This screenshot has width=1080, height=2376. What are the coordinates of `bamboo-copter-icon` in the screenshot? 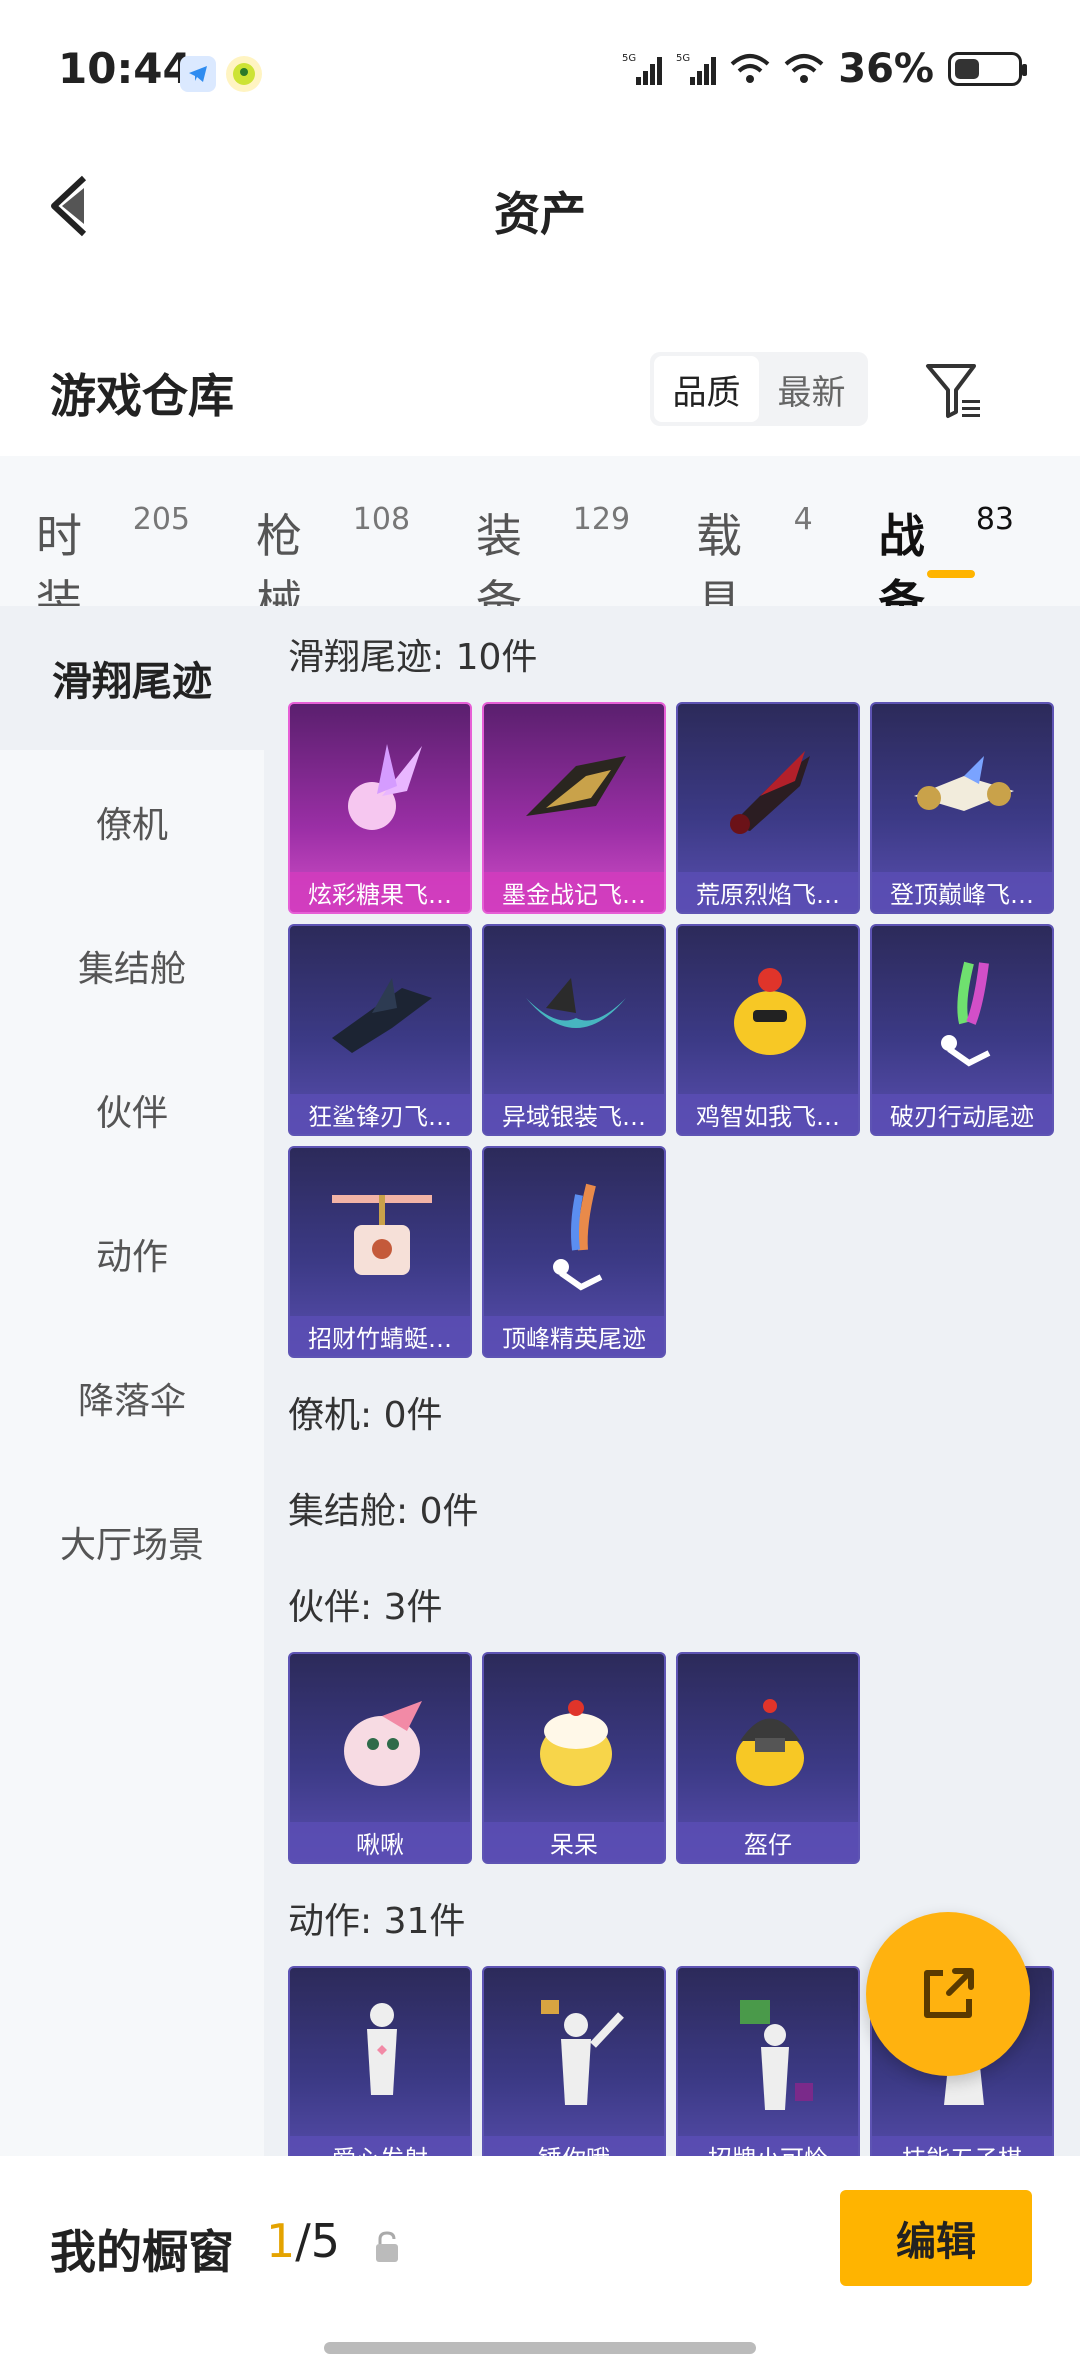 It's located at (382, 1235).